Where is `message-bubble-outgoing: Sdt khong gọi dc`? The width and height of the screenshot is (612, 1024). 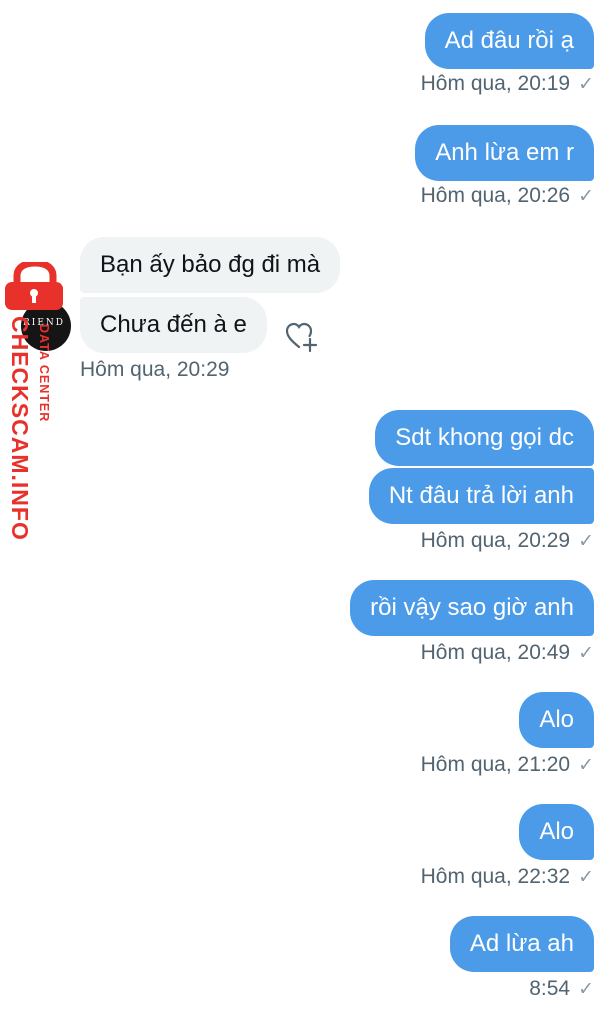
message-bubble-outgoing: Sdt khong gọi dc is located at coordinates (484, 438).